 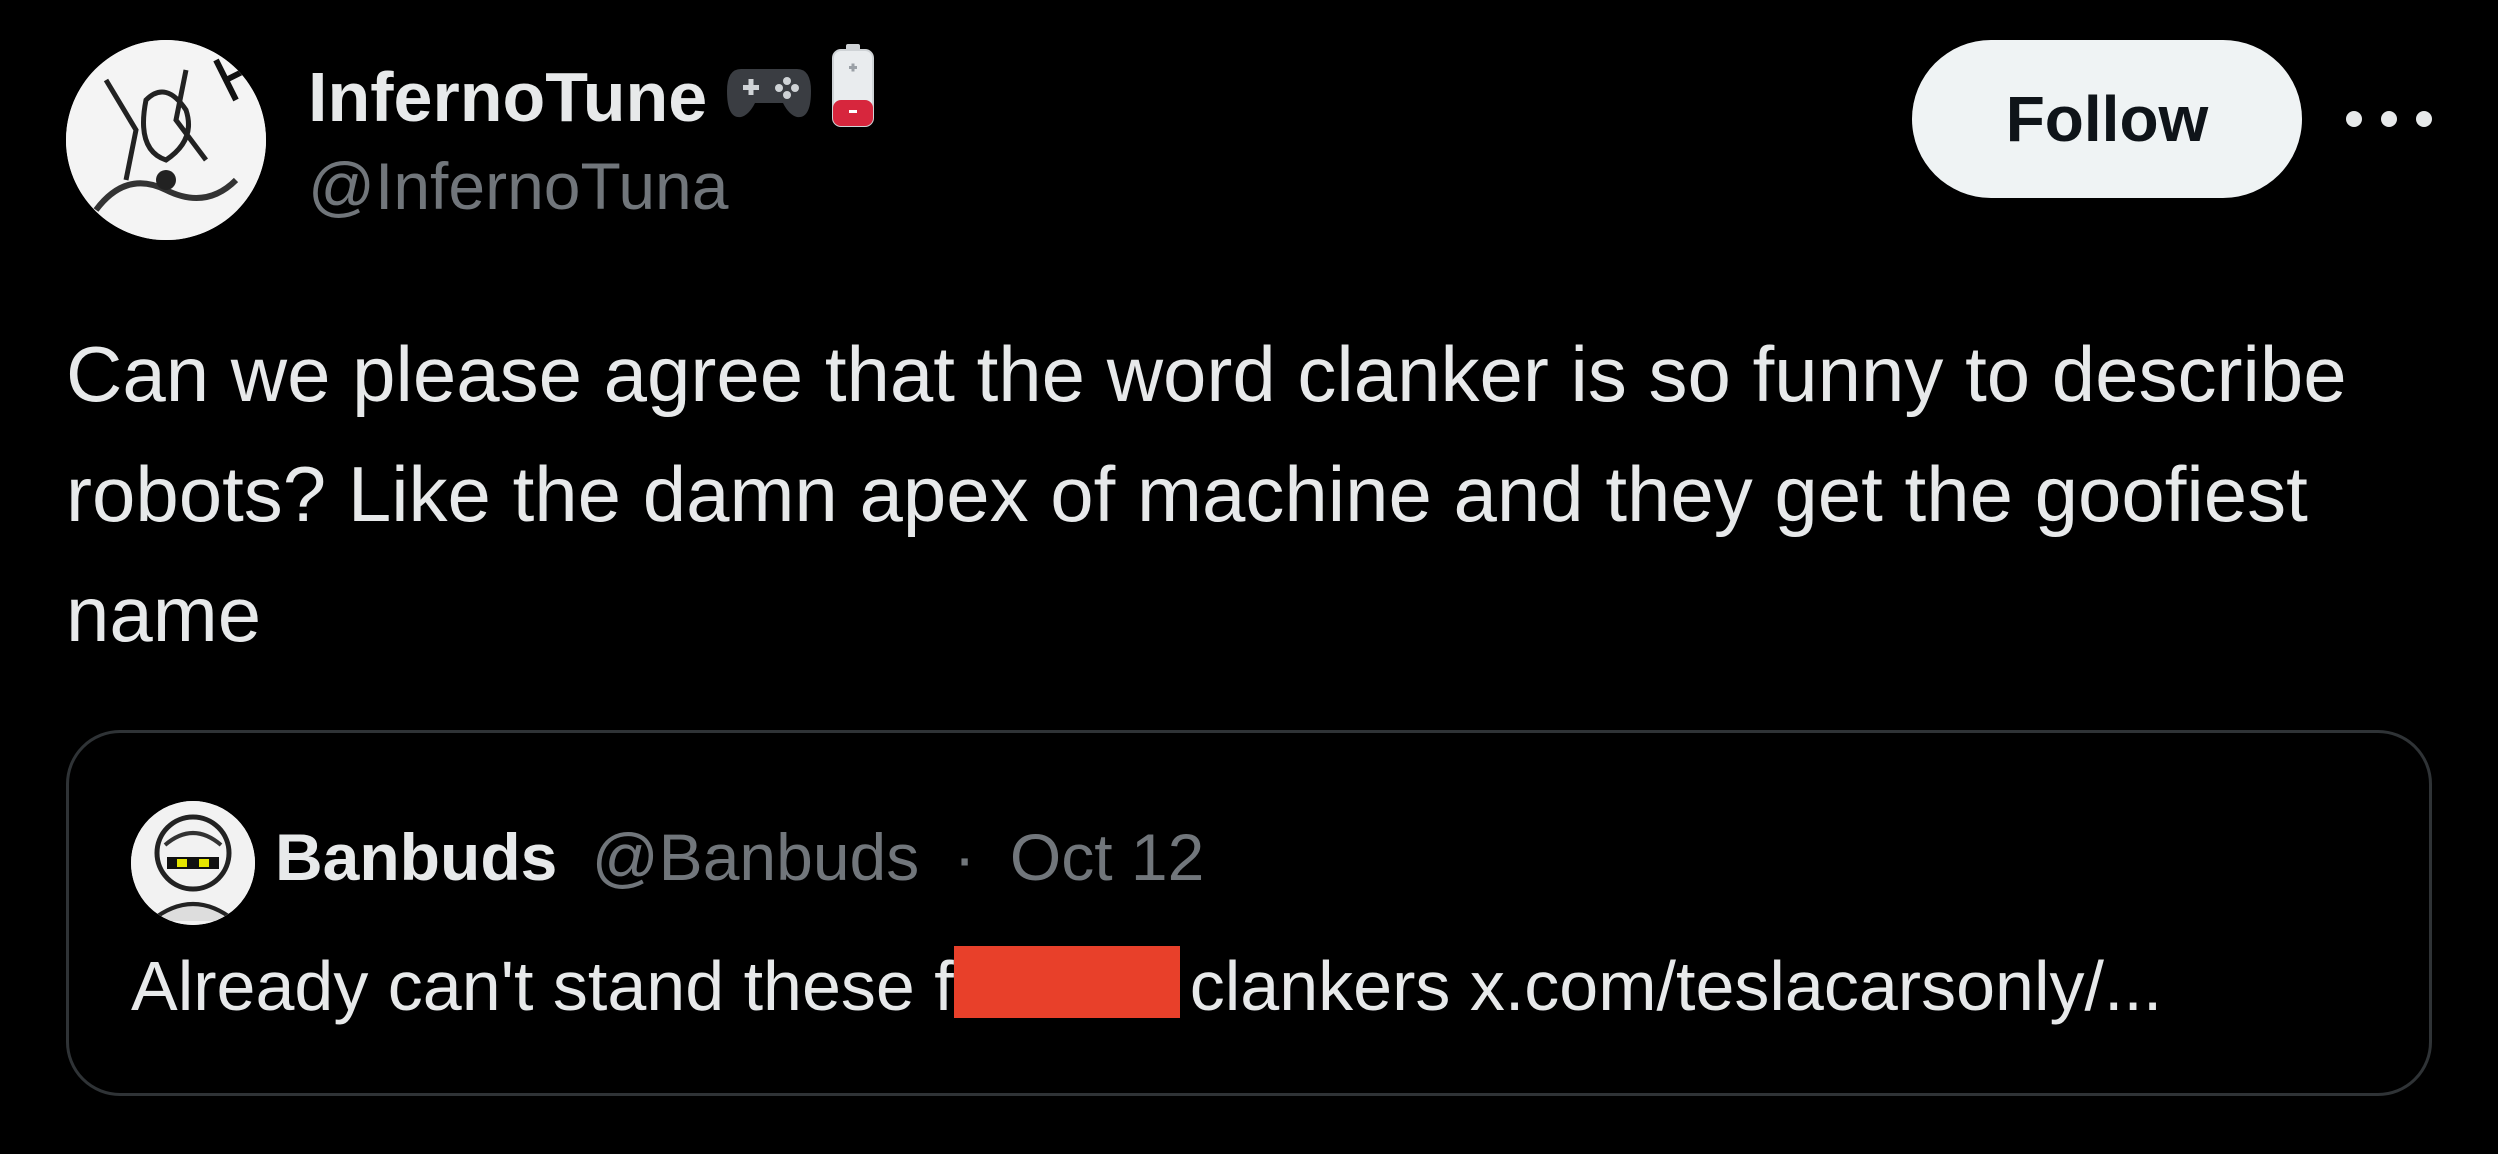 I want to click on quoted-text-before: Already can't stand these f, so click(x=542, y=986).